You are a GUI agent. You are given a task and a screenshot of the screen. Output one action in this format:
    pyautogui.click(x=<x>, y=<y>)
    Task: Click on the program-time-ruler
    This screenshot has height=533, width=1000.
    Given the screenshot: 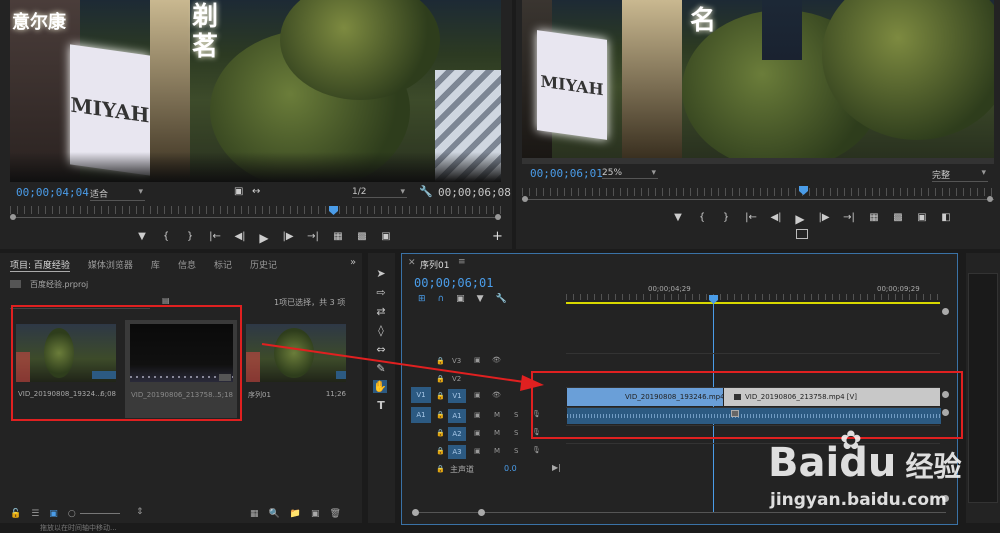 What is the action you would take?
    pyautogui.click(x=758, y=192)
    